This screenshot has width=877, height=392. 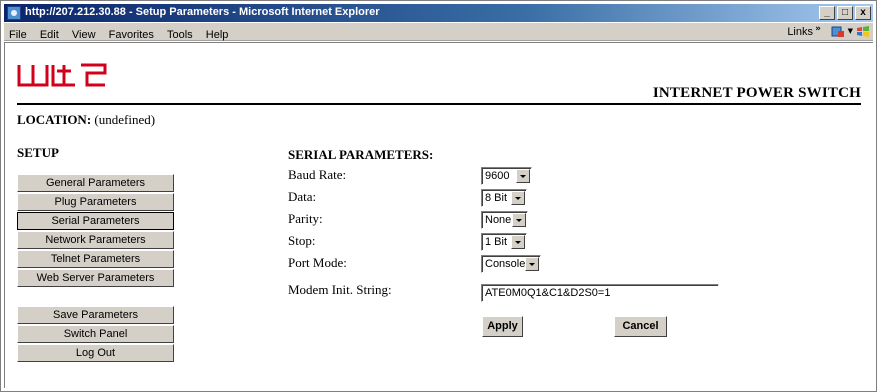 I want to click on cancel-button: Cancel, so click(x=640, y=326).